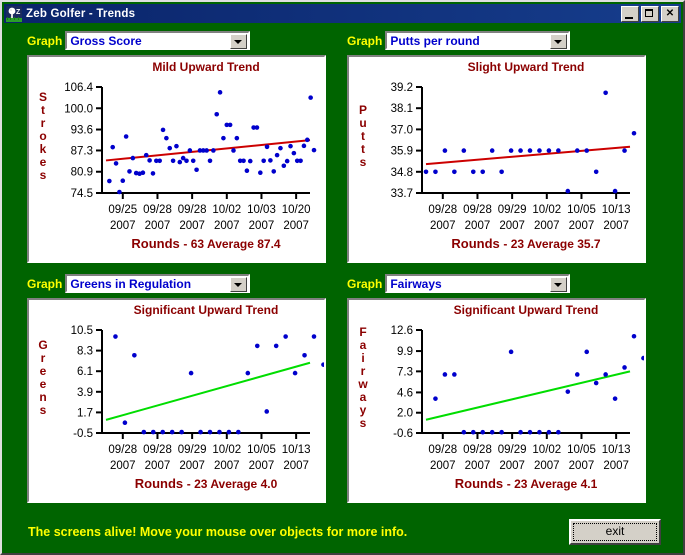 Image resolution: width=685 pixels, height=555 pixels. Describe the element at coordinates (342, 13) in the screenshot. I see `titlebar: Z Zeb Golfer - Trends ✕` at that location.